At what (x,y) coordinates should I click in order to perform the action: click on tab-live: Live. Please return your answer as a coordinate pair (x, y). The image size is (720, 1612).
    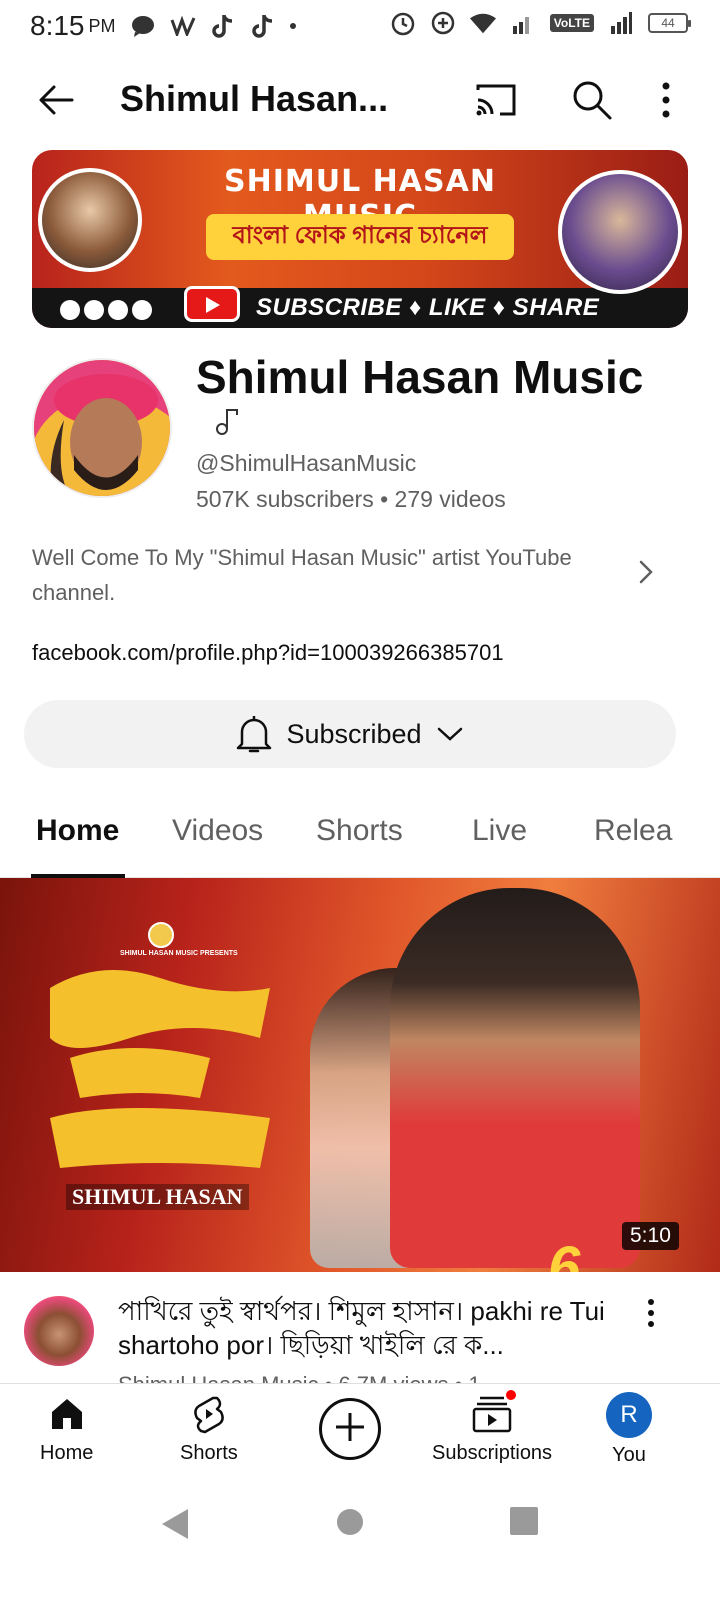
    Looking at the image, I should click on (499, 831).